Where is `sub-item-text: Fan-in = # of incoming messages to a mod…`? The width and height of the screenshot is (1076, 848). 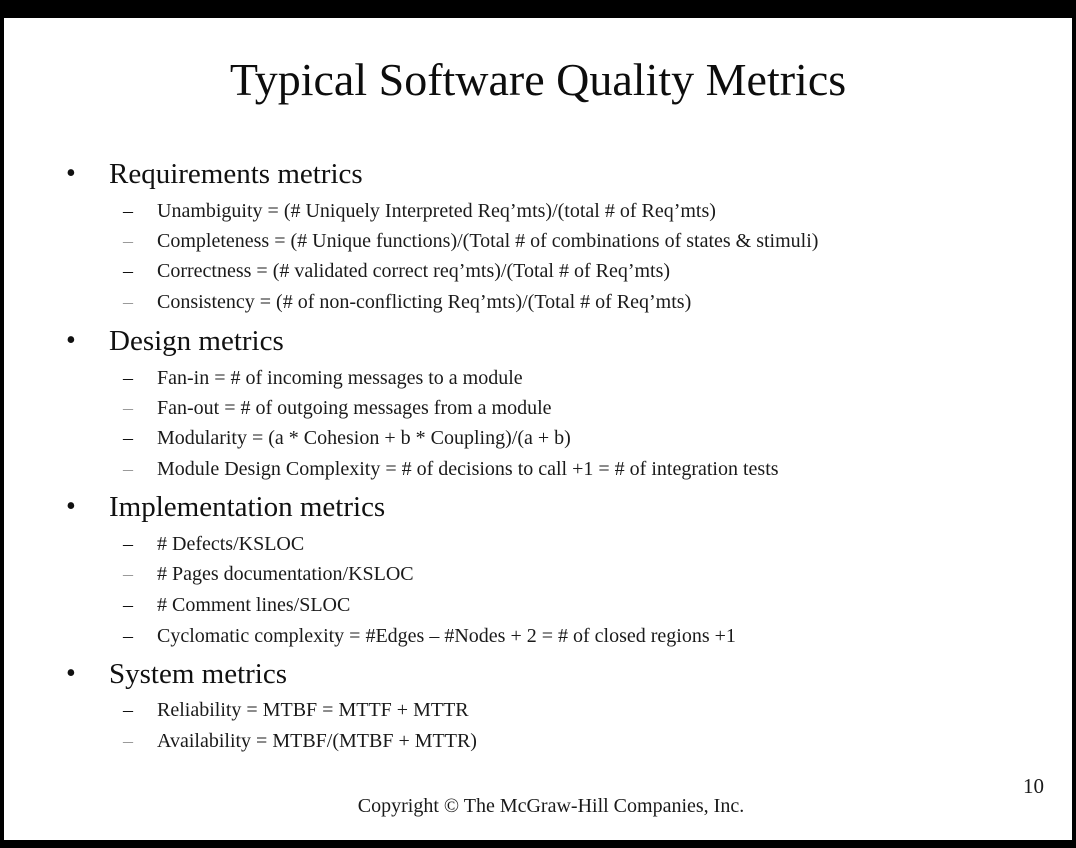
sub-item-text: Fan-in = # of incoming messages to a mod… is located at coordinates (340, 378).